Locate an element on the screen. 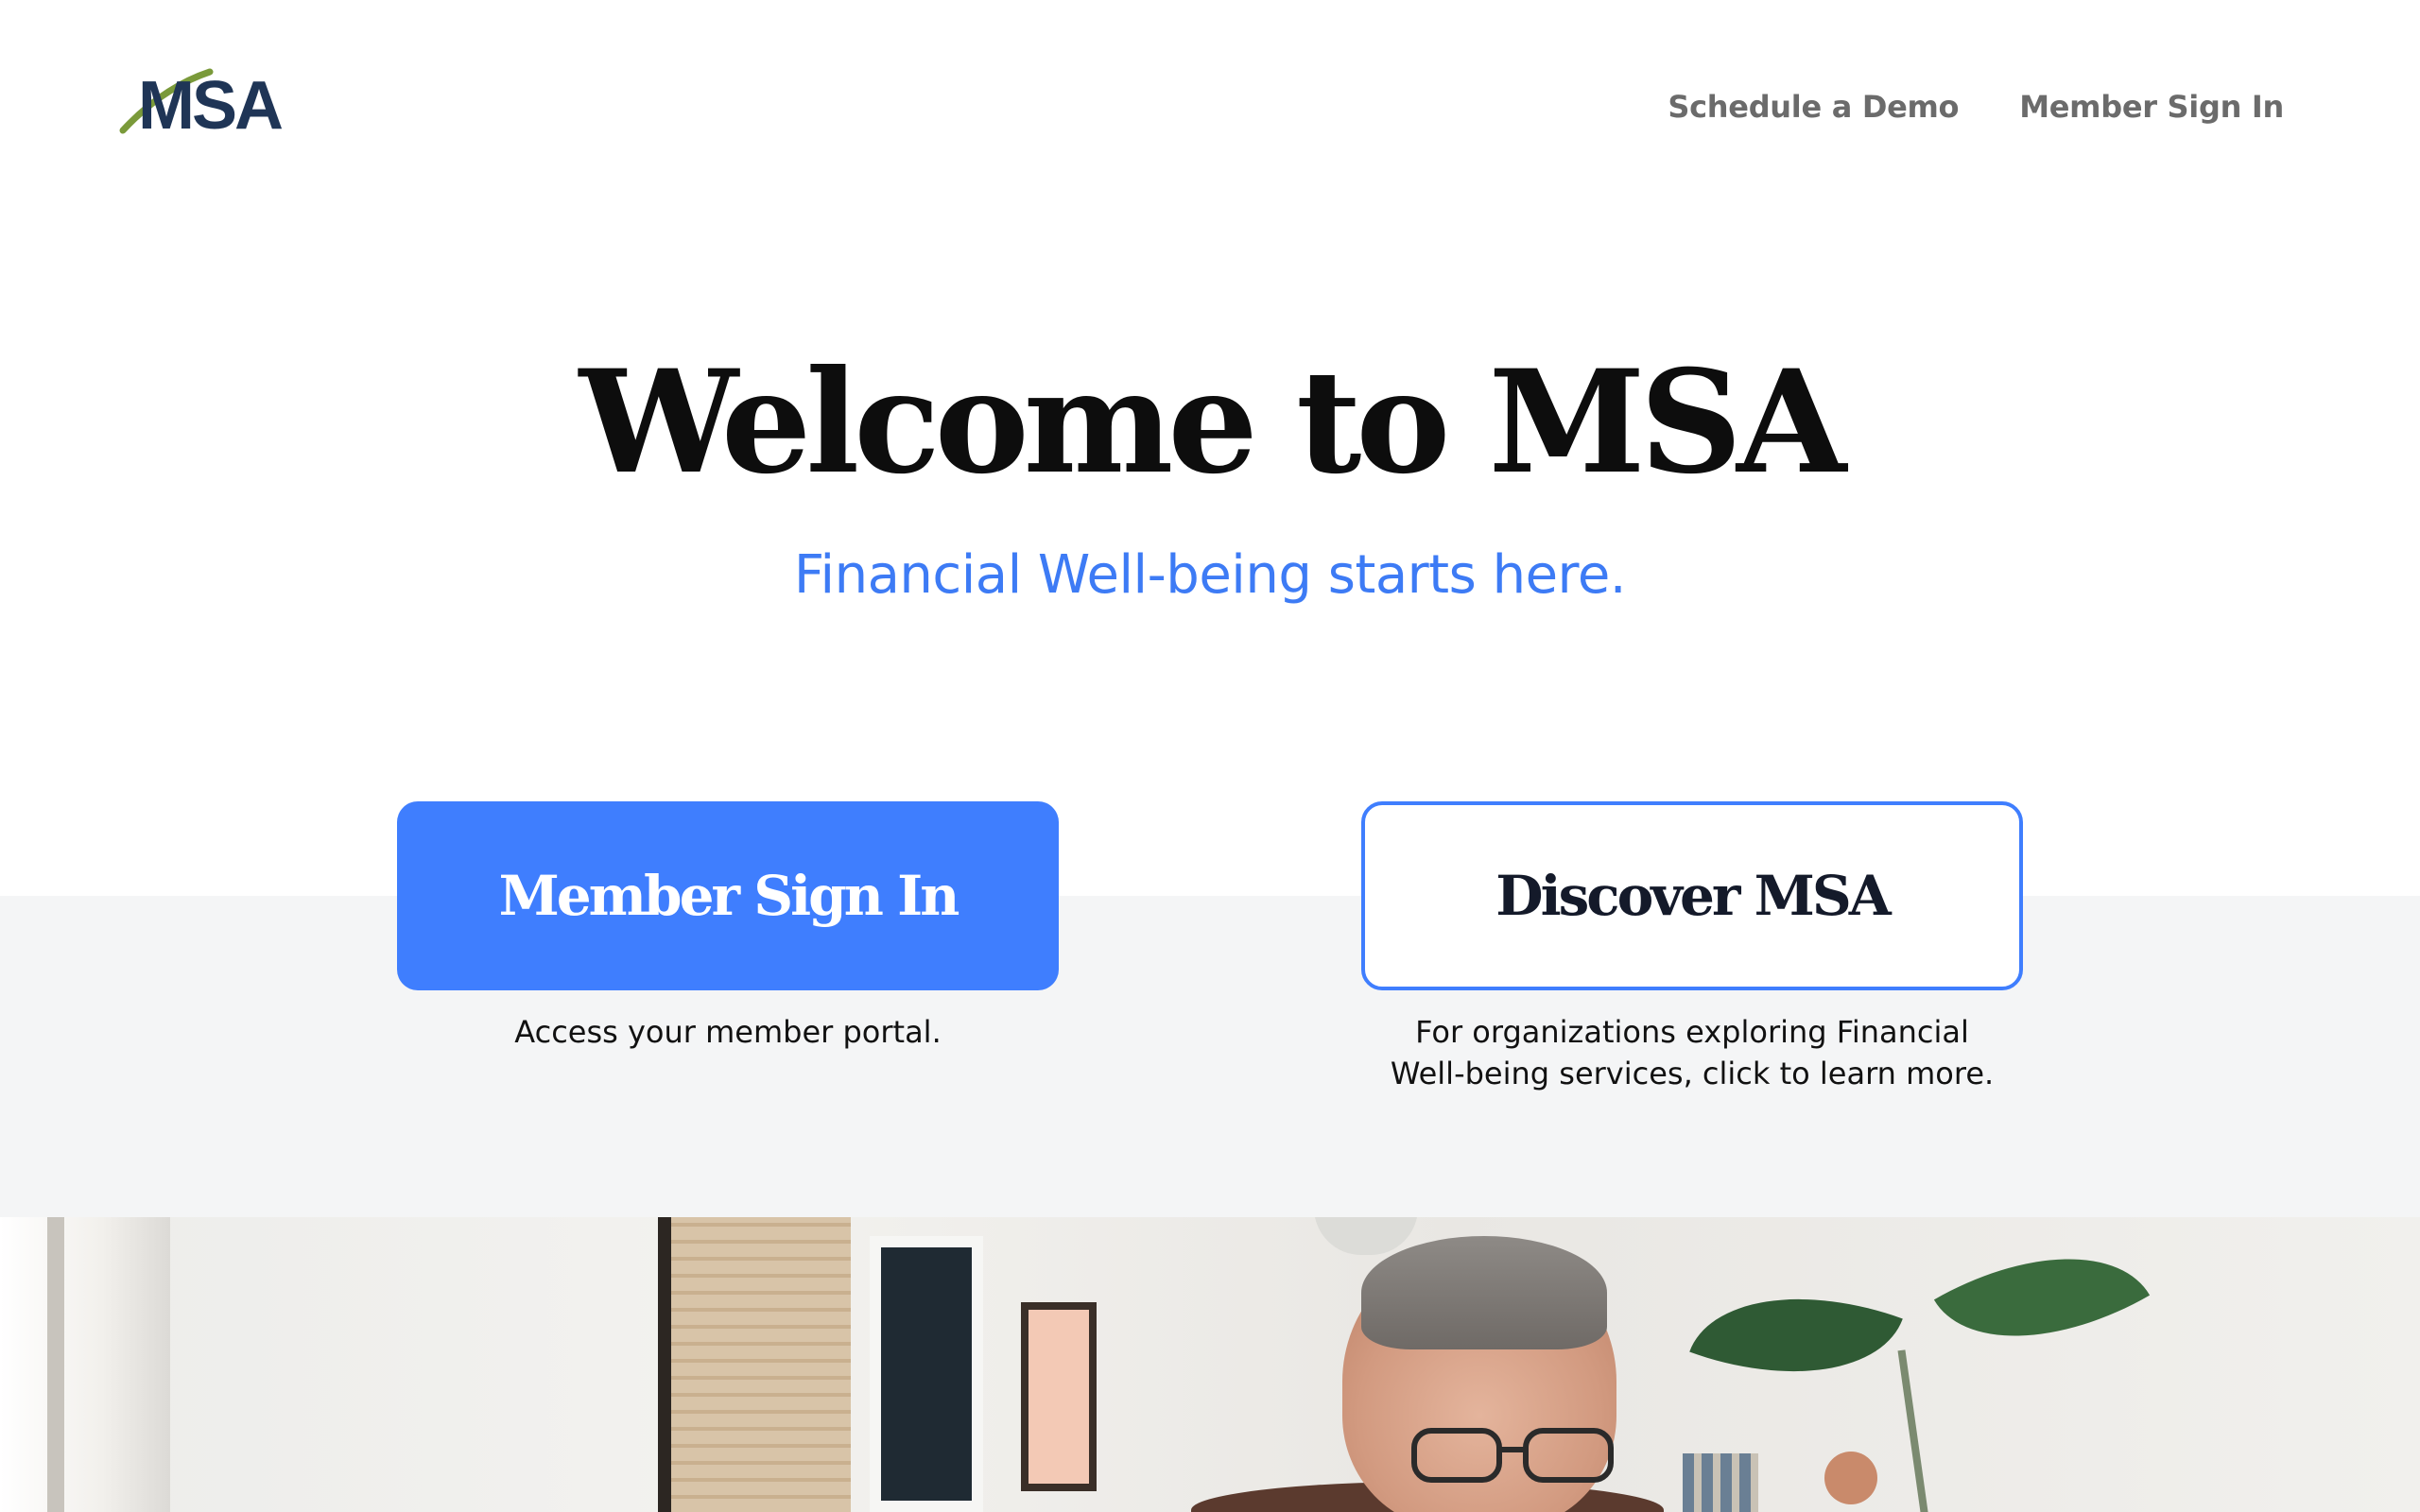 This screenshot has height=1512, width=2420. member-sign-in-description: Access your member portal. is located at coordinates (728, 1032).